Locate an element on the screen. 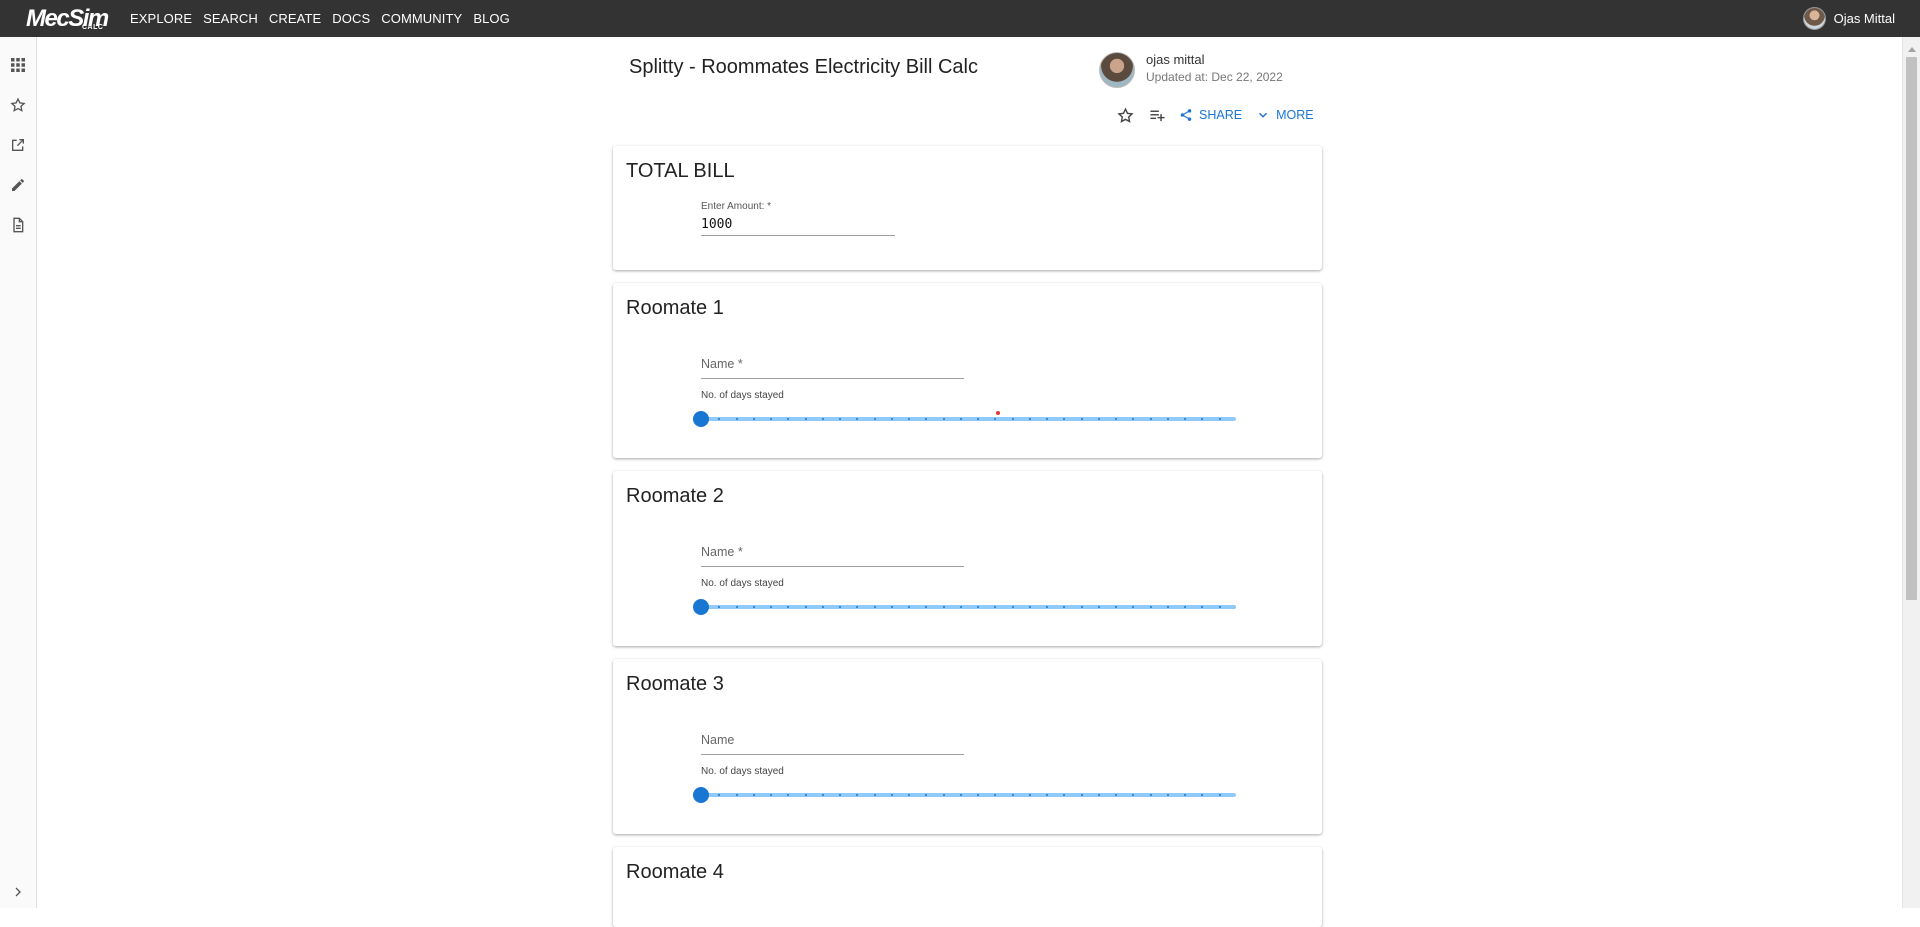 Image resolution: width=1920 pixels, height=927 pixels. apps-grid-icon is located at coordinates (18, 65).